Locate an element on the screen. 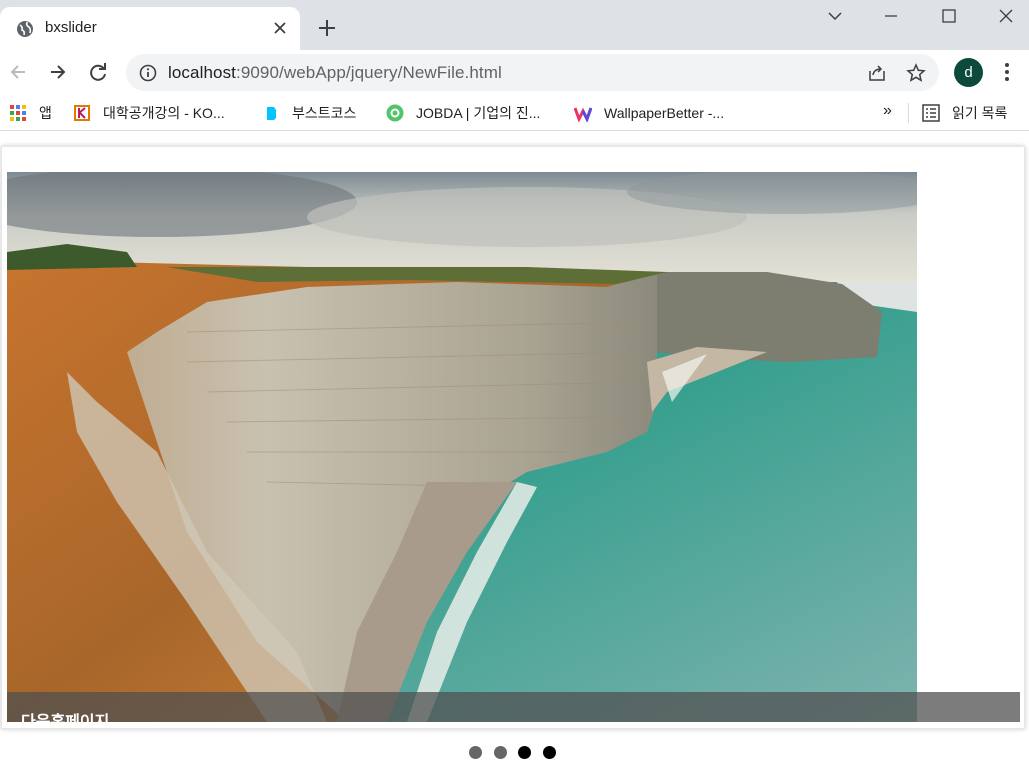 This screenshot has height=775, width=1029. menu-kebab-icon is located at coordinates (1007, 72).